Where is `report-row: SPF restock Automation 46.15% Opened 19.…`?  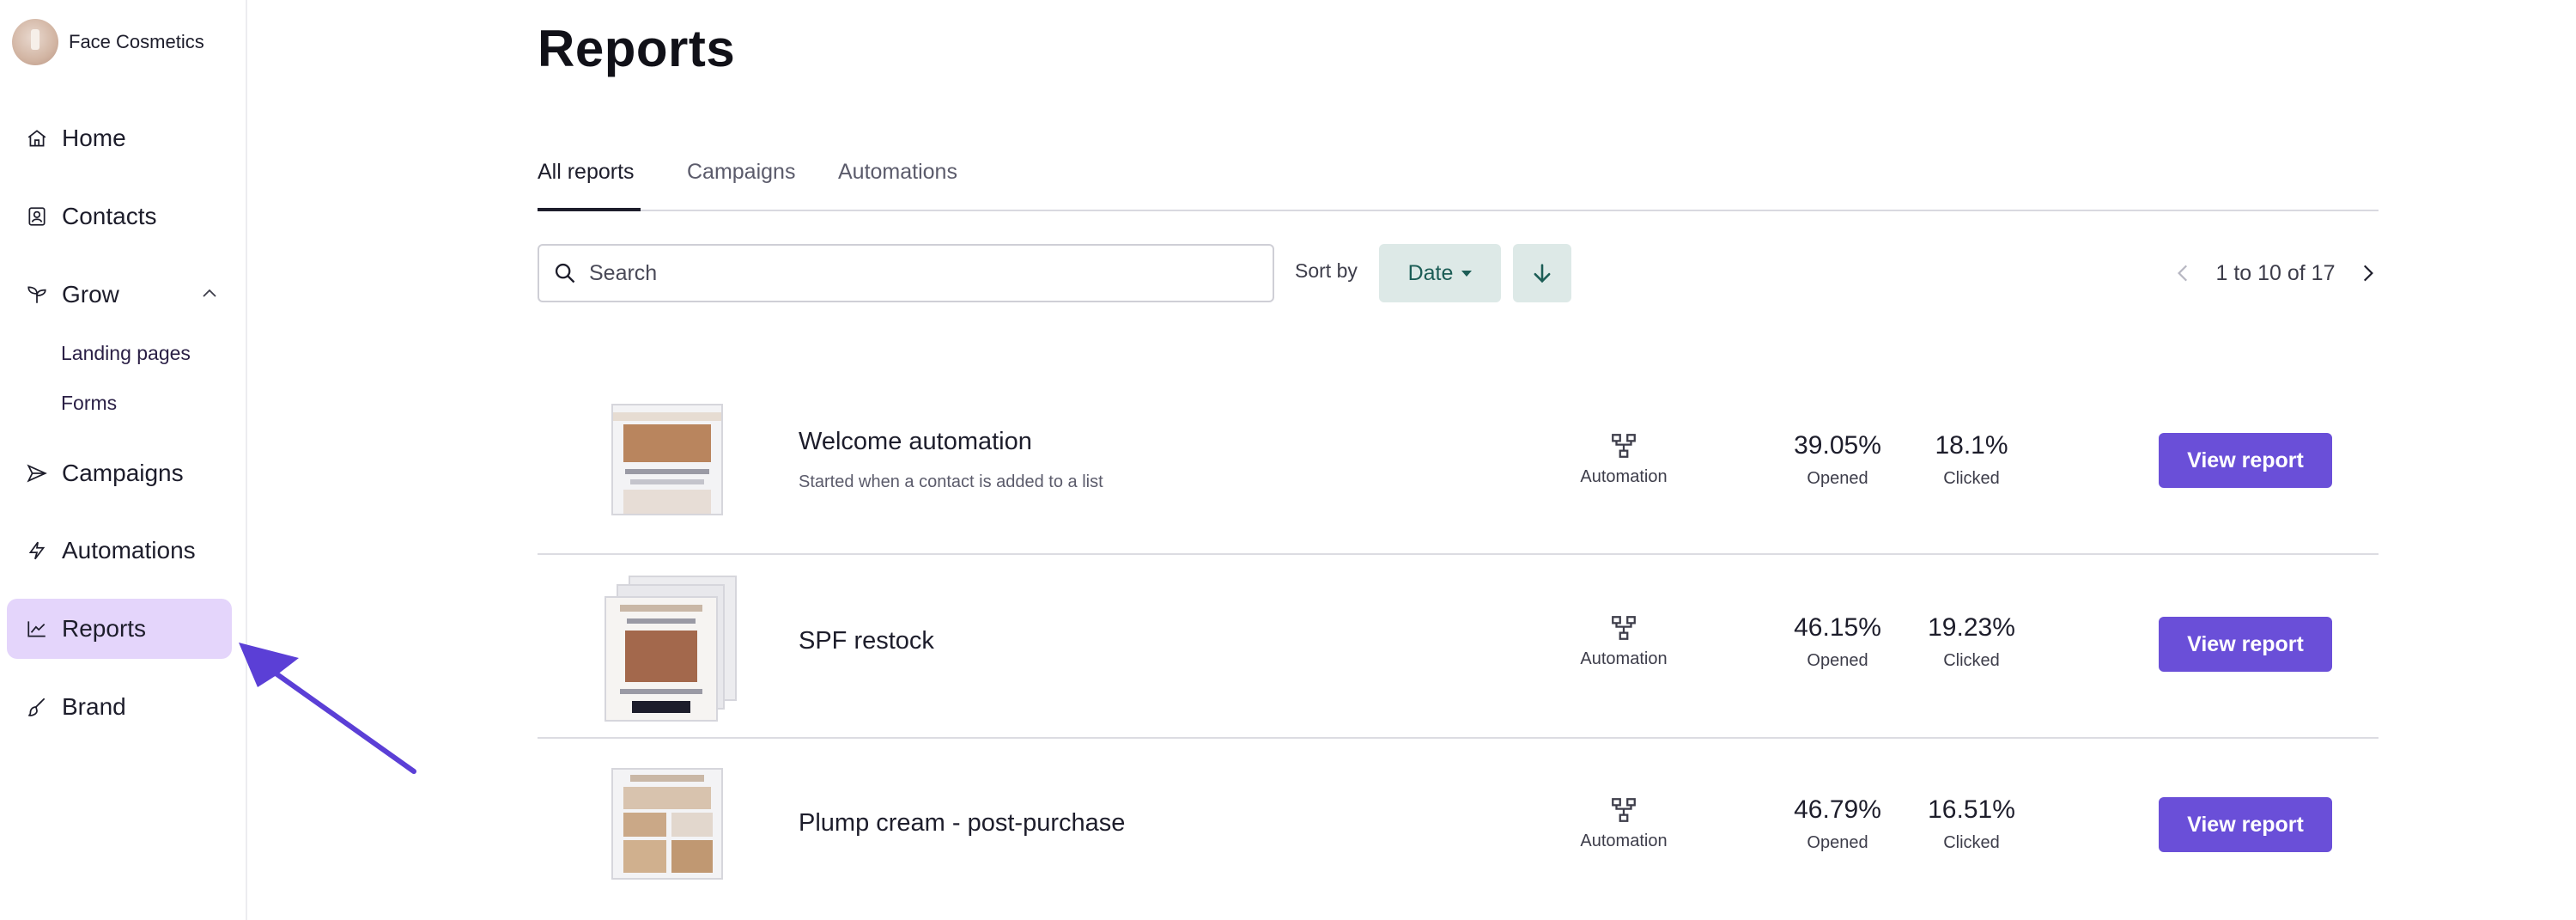 report-row: SPF restock Automation 46.15% Opened 19.… is located at coordinates (1459, 647).